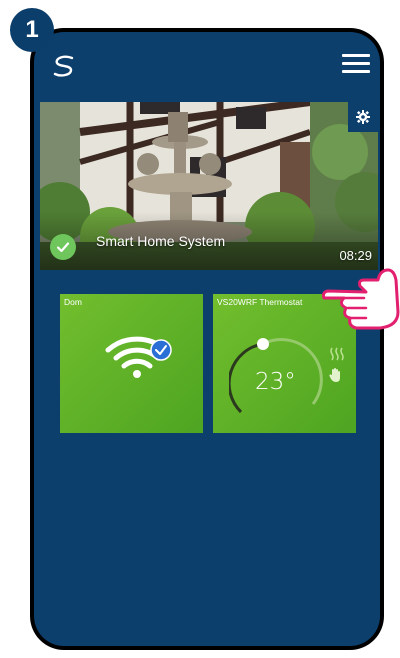 Image resolution: width=400 pixels, height=658 pixels. I want to click on hamburger-menu-icon, so click(357, 65).